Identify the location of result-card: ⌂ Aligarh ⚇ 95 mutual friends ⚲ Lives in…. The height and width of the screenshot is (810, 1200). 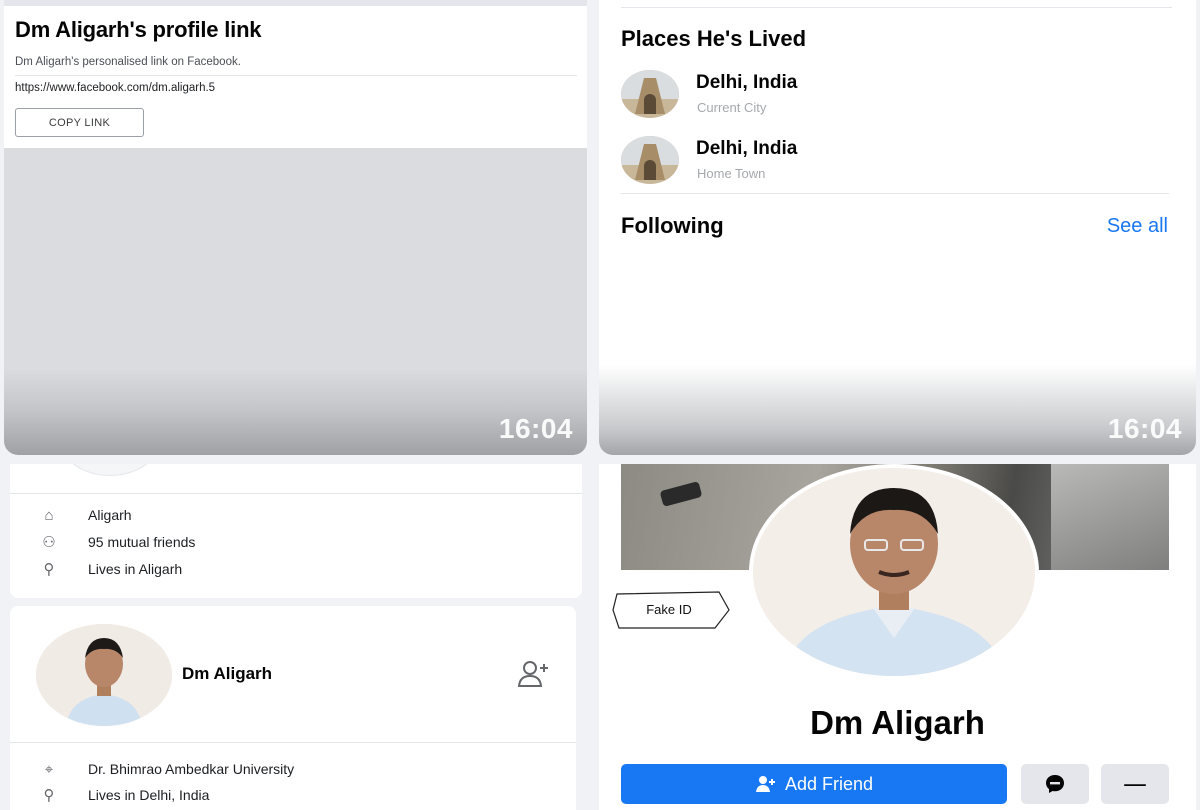
(296, 531).